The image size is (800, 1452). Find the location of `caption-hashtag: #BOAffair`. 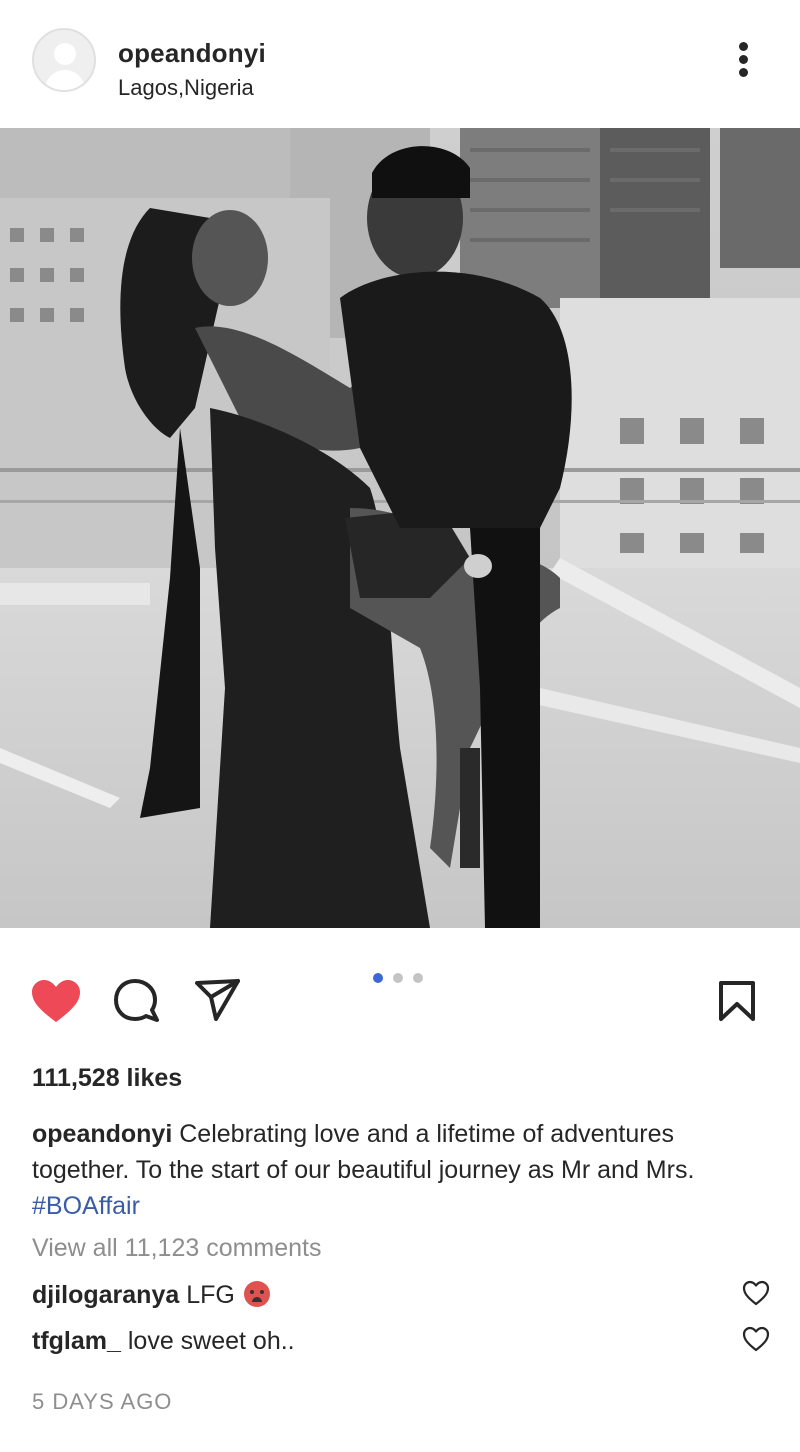

caption-hashtag: #BOAffair is located at coordinates (86, 1206).